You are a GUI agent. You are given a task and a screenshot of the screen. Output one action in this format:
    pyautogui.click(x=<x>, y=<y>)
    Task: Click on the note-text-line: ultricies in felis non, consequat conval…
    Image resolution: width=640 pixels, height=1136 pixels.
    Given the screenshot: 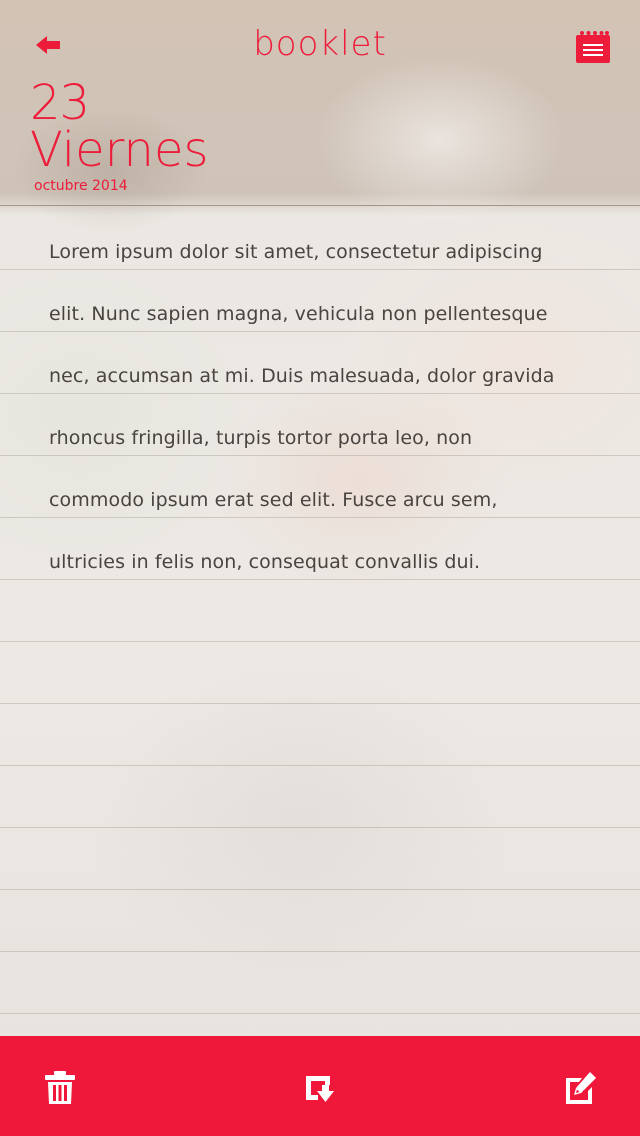 What is the action you would take?
    pyautogui.click(x=265, y=562)
    